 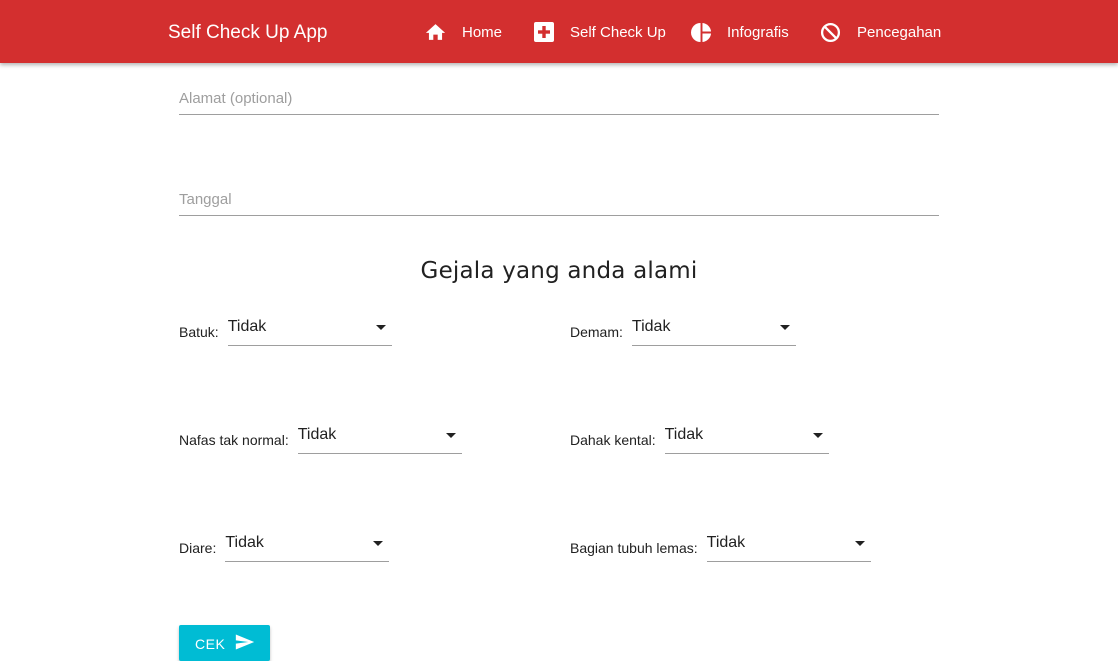 I want to click on pie-chart-icon, so click(x=701, y=32).